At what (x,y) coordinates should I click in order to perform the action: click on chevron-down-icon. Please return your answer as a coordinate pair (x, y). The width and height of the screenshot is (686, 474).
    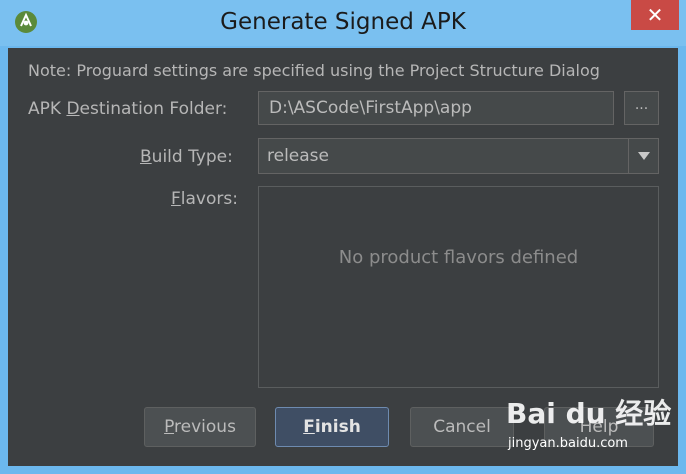
    Looking at the image, I should click on (644, 156).